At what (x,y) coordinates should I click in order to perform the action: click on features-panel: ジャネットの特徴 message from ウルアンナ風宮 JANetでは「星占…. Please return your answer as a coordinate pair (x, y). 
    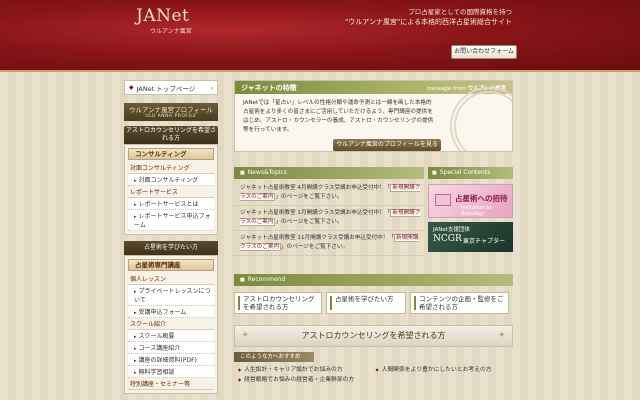
    Looking at the image, I should click on (373, 116).